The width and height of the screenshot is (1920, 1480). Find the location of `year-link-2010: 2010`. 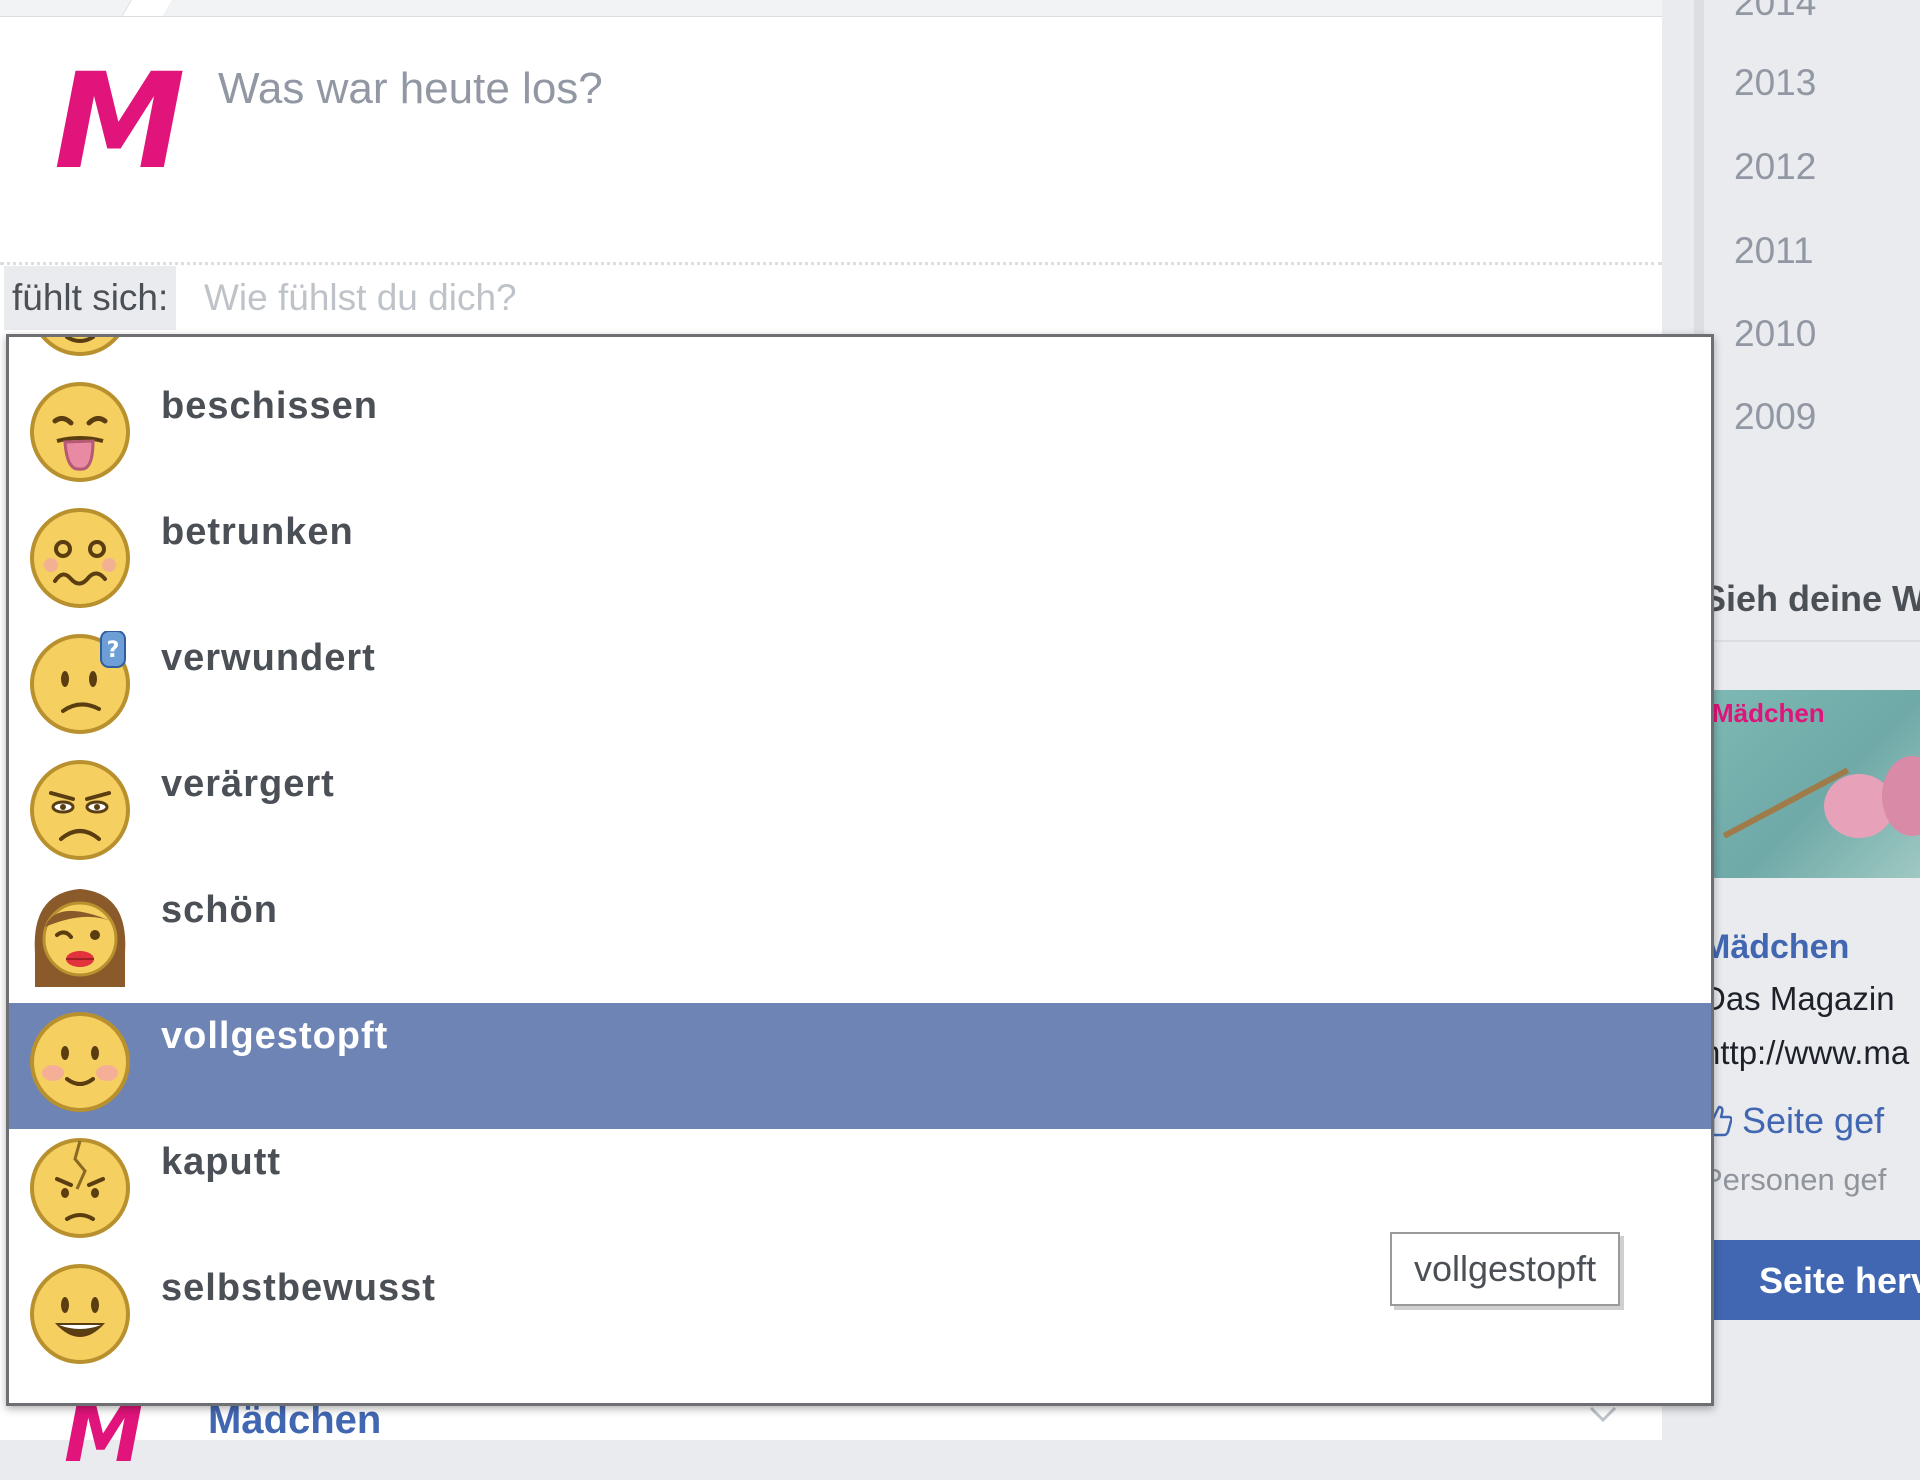

year-link-2010: 2010 is located at coordinates (1775, 334).